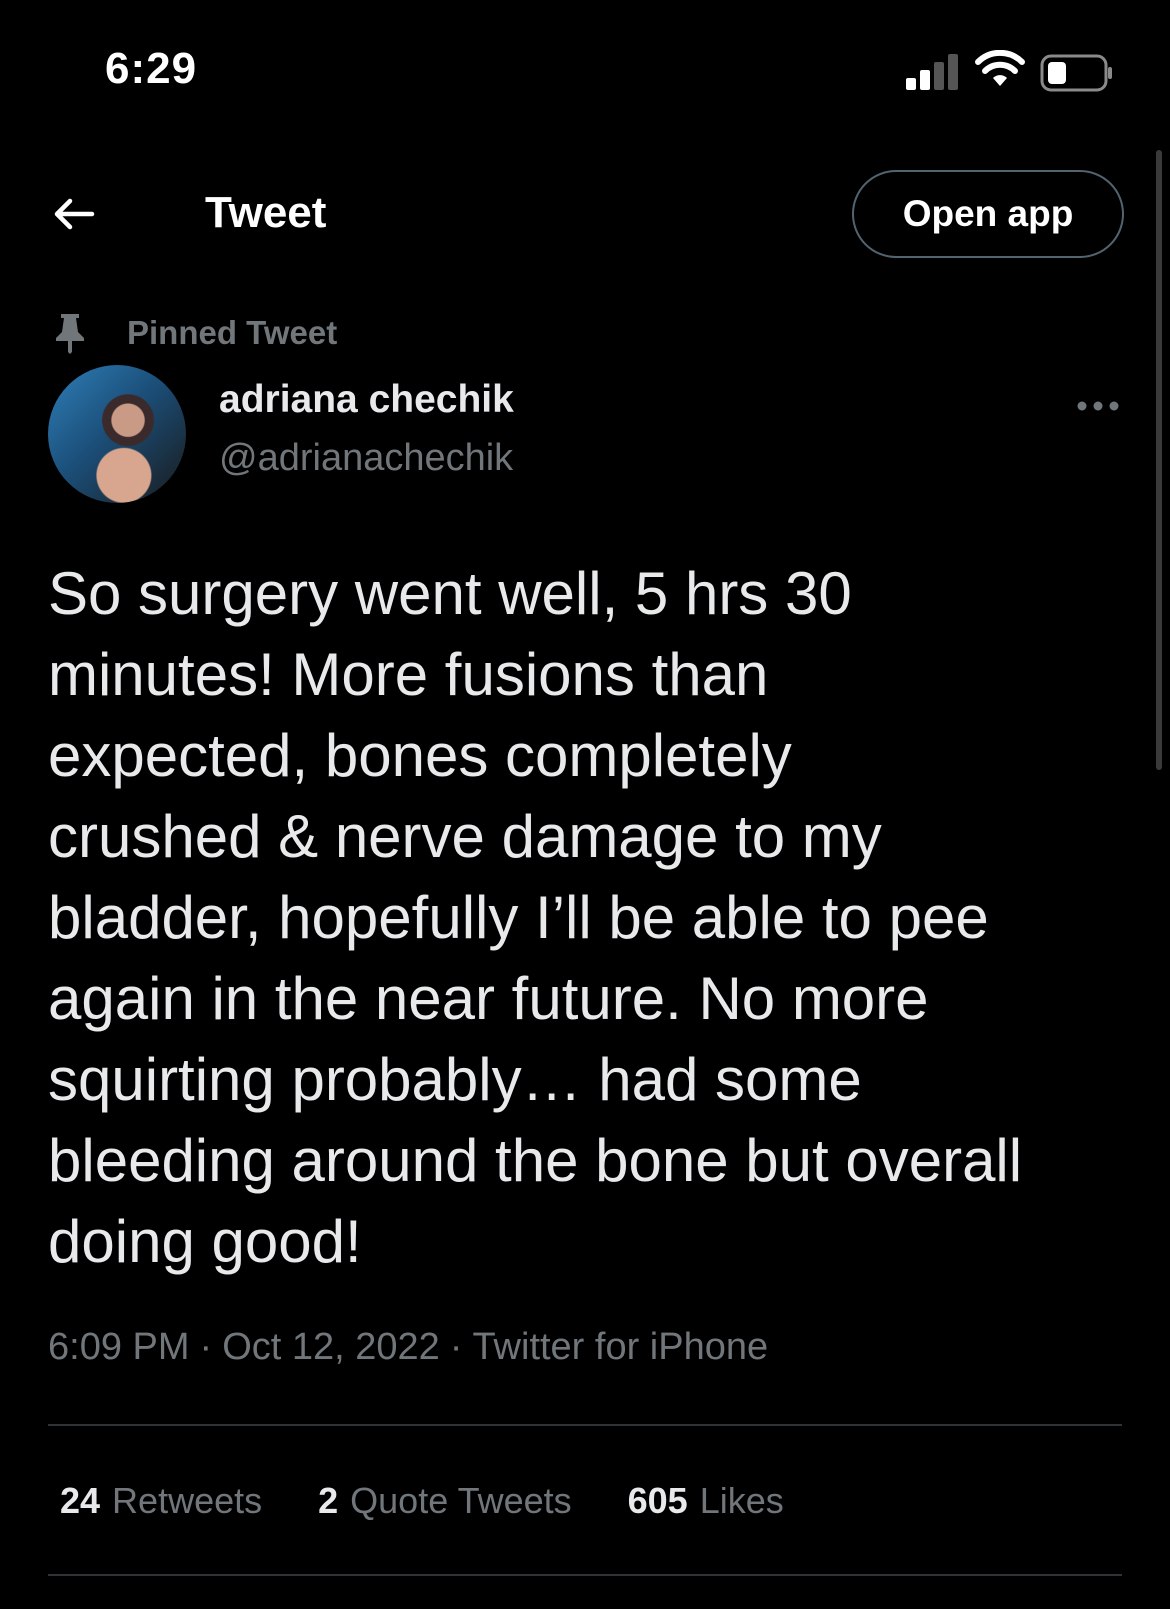  I want to click on avatar, so click(117, 434).